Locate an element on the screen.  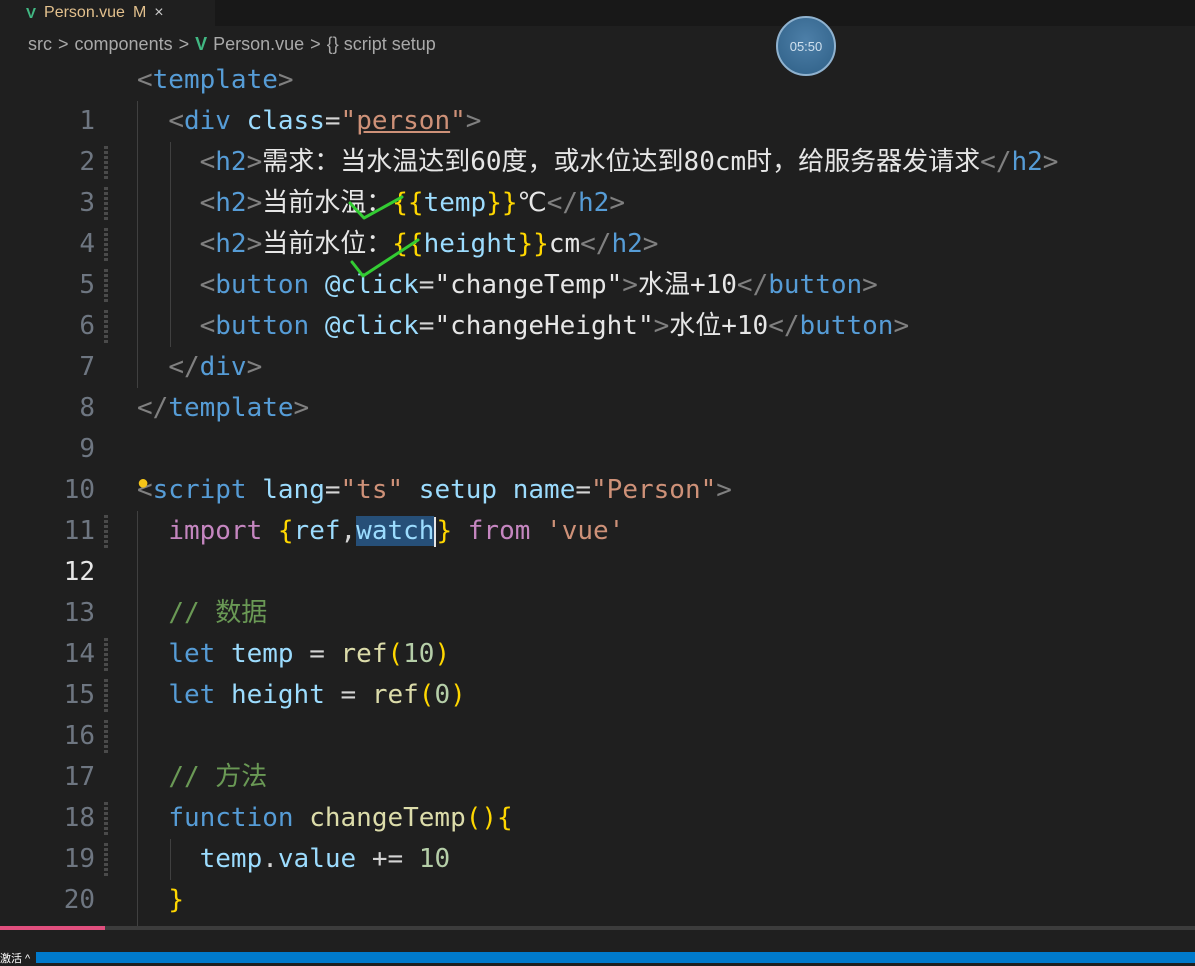
breadcrumb-item-src: src is located at coordinates (40, 44).